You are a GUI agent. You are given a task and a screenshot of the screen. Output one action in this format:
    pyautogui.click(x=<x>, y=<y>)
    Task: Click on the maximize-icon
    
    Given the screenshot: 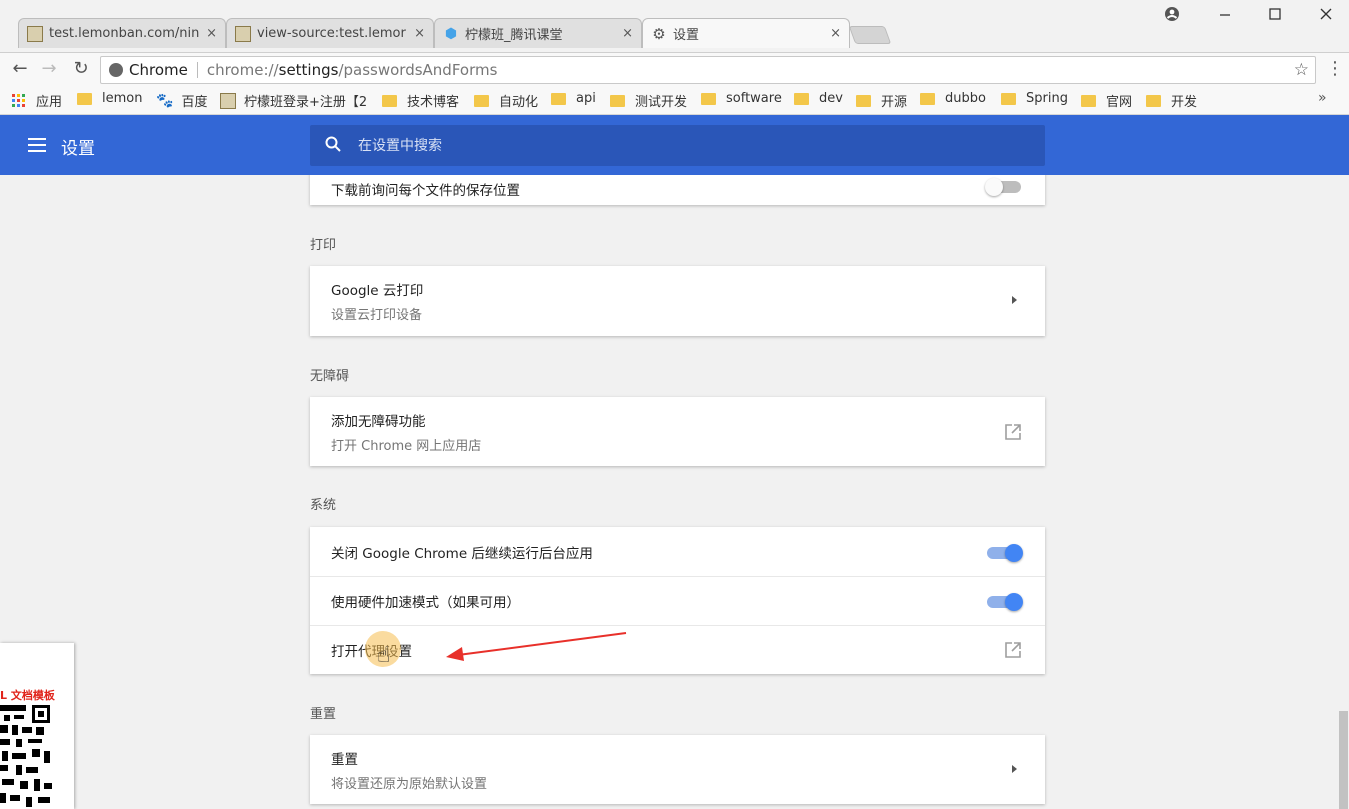 What is the action you would take?
    pyautogui.click(x=1275, y=14)
    